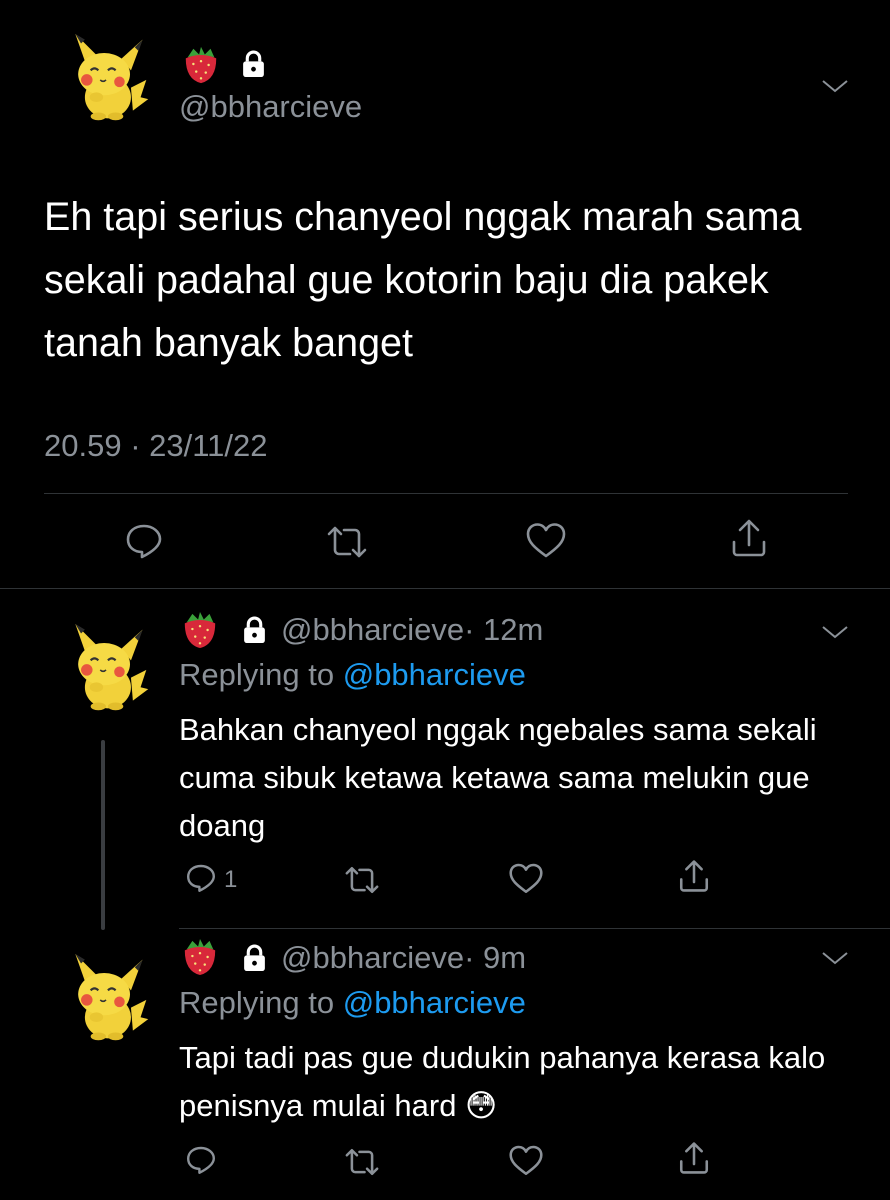  What do you see at coordinates (504, 629) in the screenshot?
I see `reply-time: · 12m` at bounding box center [504, 629].